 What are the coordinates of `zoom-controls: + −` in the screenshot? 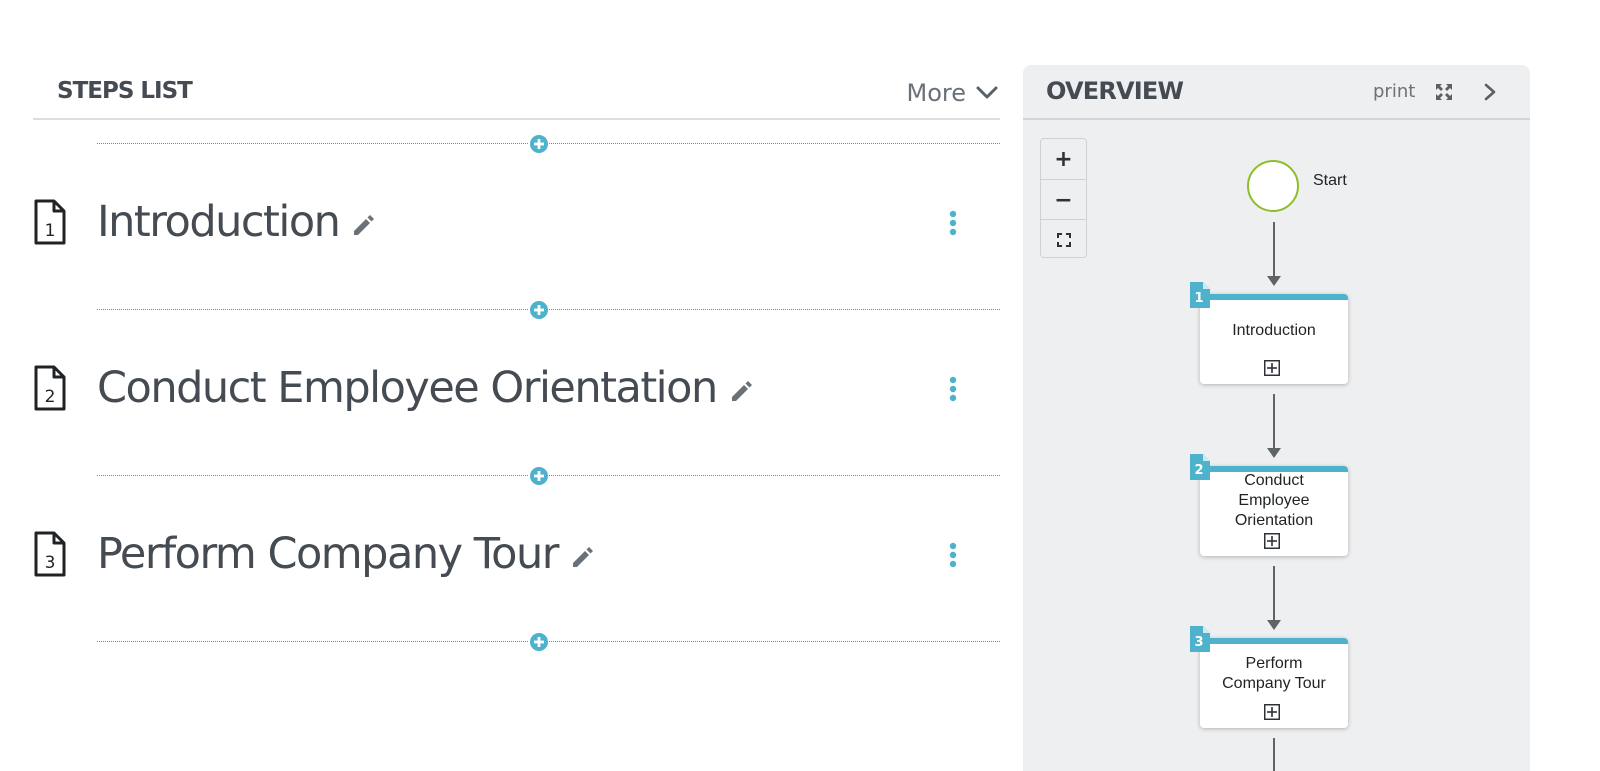 It's located at (1063, 198).